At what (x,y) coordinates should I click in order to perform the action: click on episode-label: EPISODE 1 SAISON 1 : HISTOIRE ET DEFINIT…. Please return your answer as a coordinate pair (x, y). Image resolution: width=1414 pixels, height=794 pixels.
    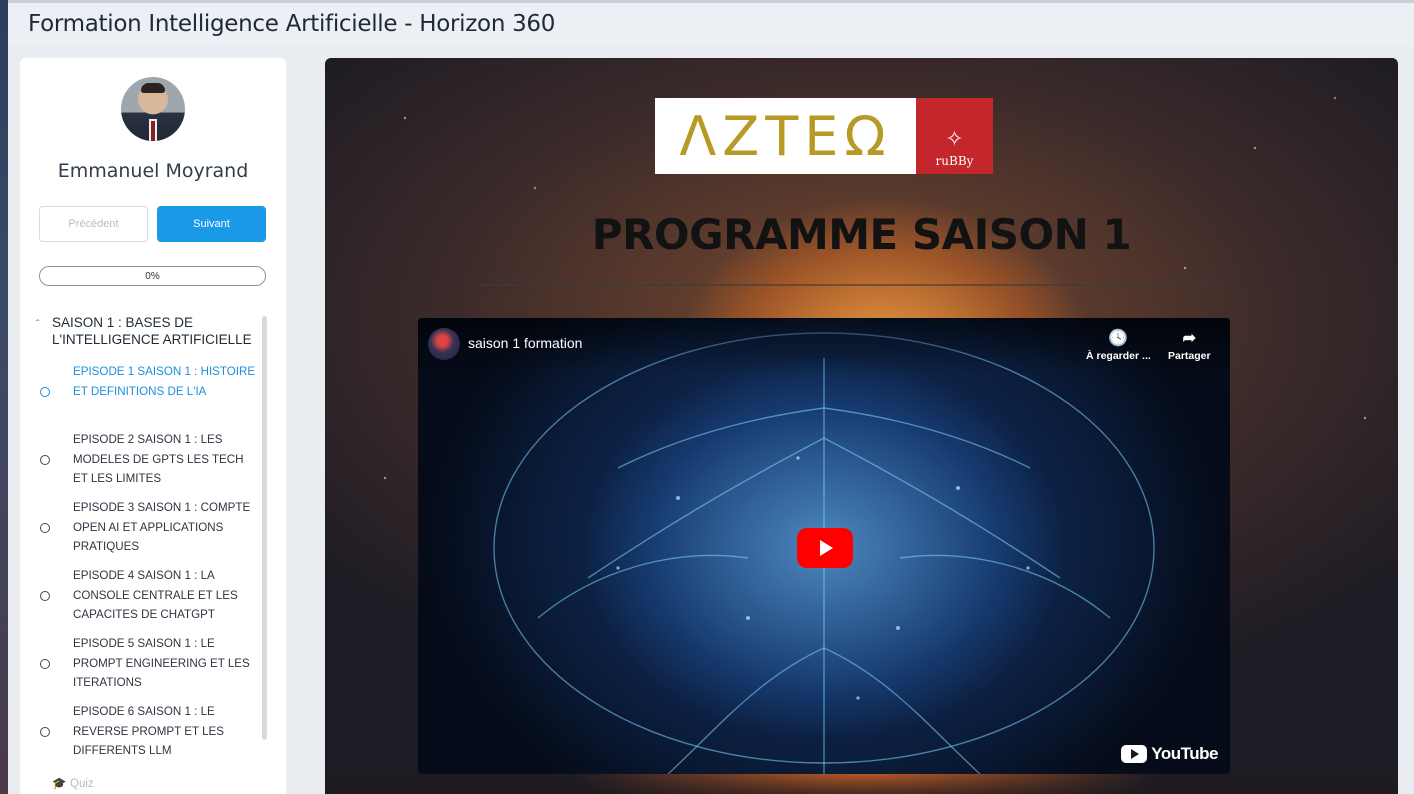
    Looking at the image, I should click on (164, 381).